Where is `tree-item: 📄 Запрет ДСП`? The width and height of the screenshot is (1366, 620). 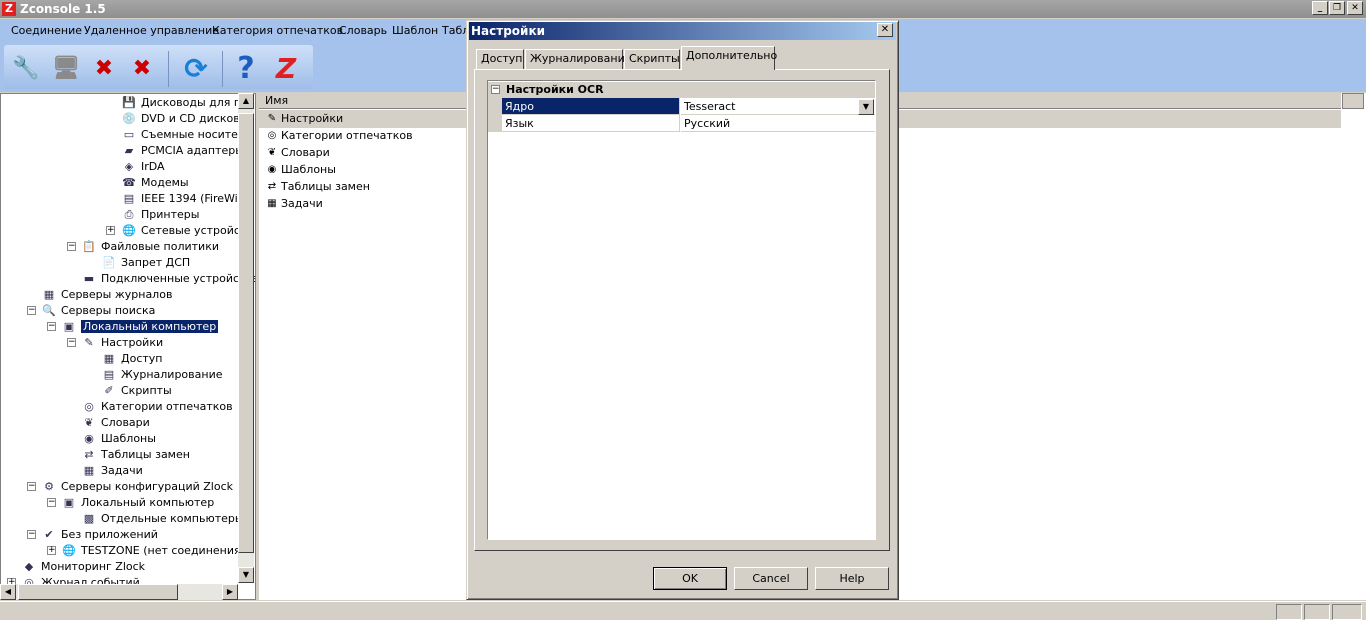
tree-item: 📄 Запрет ДСП is located at coordinates (145, 263).